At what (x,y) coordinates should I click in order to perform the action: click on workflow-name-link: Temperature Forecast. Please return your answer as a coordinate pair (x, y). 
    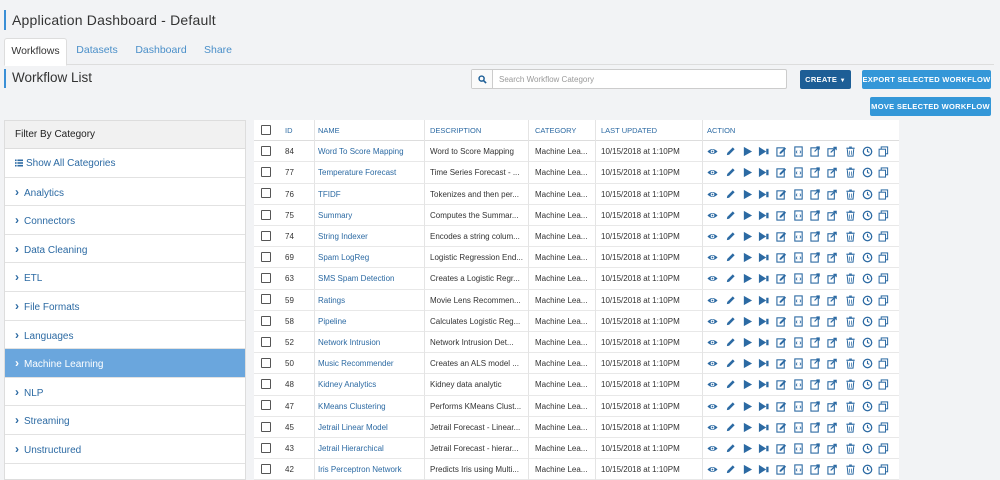
    Looking at the image, I should click on (371, 172).